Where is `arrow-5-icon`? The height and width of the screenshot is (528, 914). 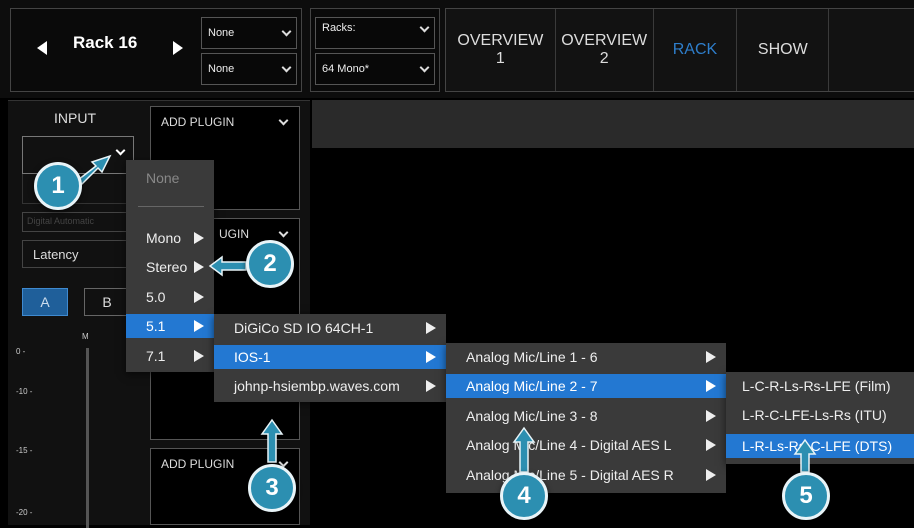
arrow-5-icon is located at coordinates (805, 455).